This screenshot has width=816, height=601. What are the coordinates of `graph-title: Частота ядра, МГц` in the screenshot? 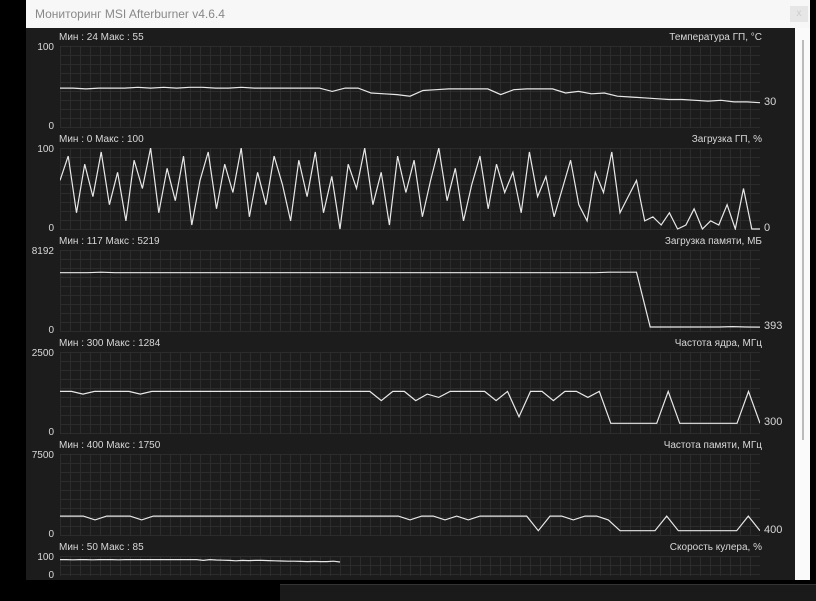 It's located at (718, 343).